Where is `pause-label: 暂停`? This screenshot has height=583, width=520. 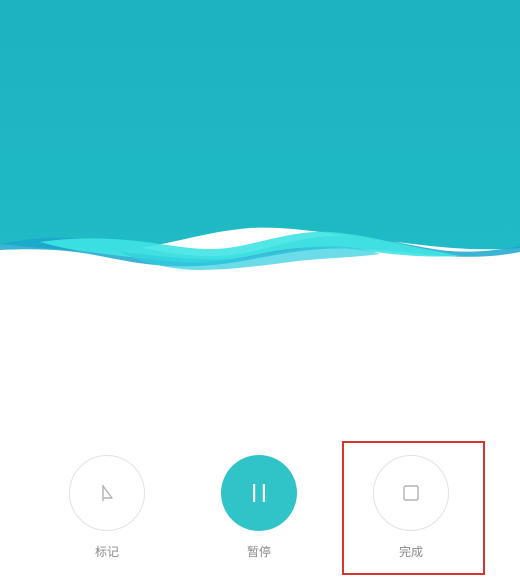 pause-label: 暂停 is located at coordinates (258, 552).